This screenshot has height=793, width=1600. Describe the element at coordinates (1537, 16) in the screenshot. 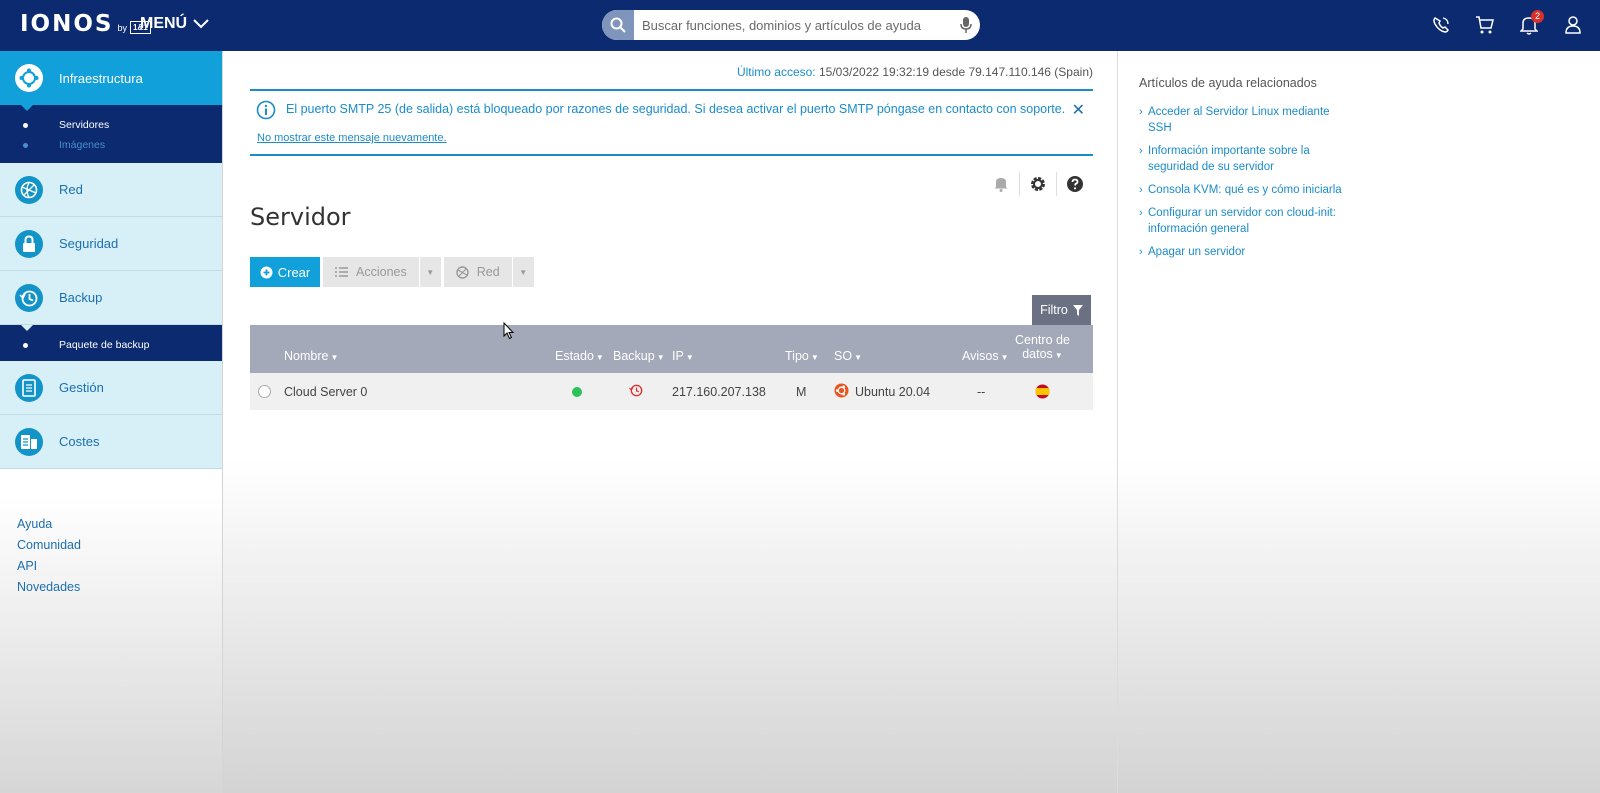

I see `notification-badge: 2` at that location.